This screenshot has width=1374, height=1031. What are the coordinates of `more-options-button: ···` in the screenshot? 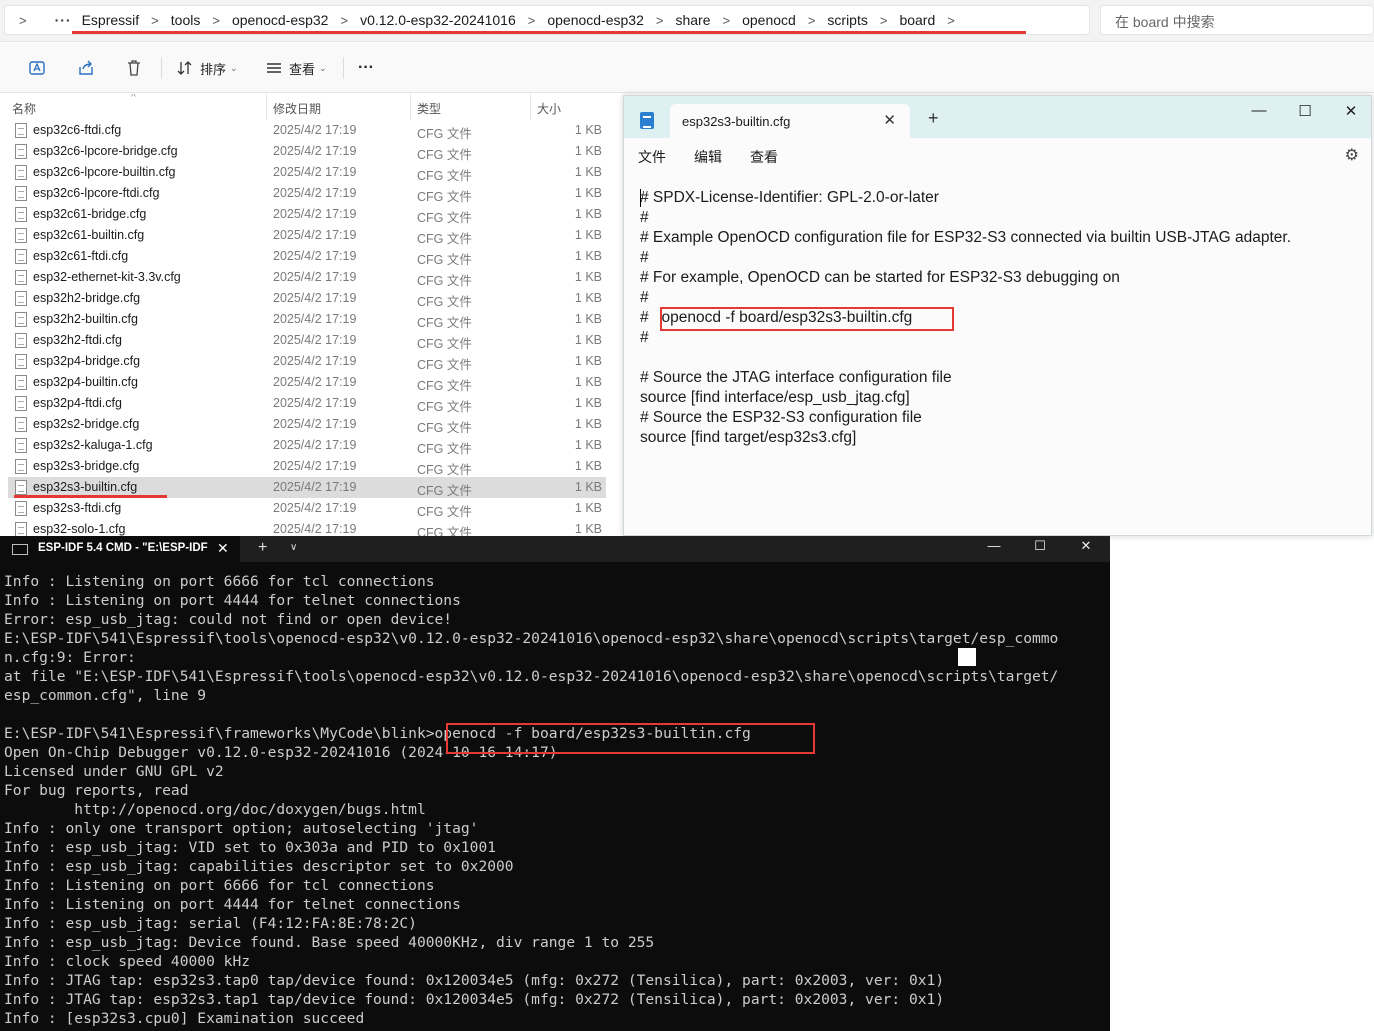 It's located at (366, 68).